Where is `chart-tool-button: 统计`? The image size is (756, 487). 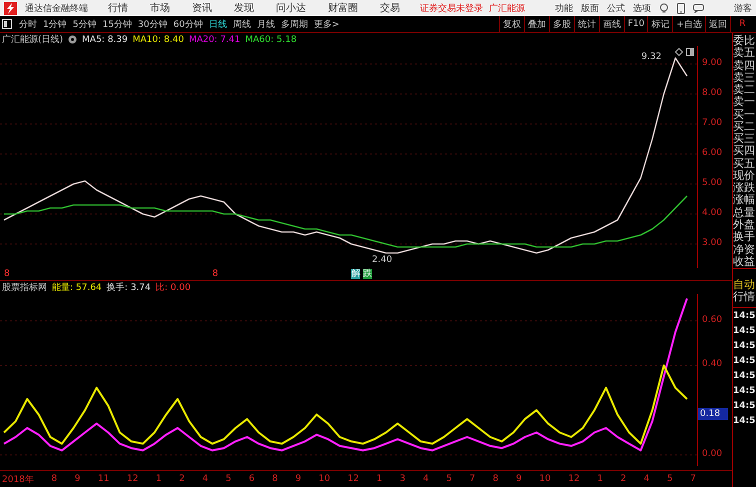
chart-tool-button: 统计 is located at coordinates (586, 24).